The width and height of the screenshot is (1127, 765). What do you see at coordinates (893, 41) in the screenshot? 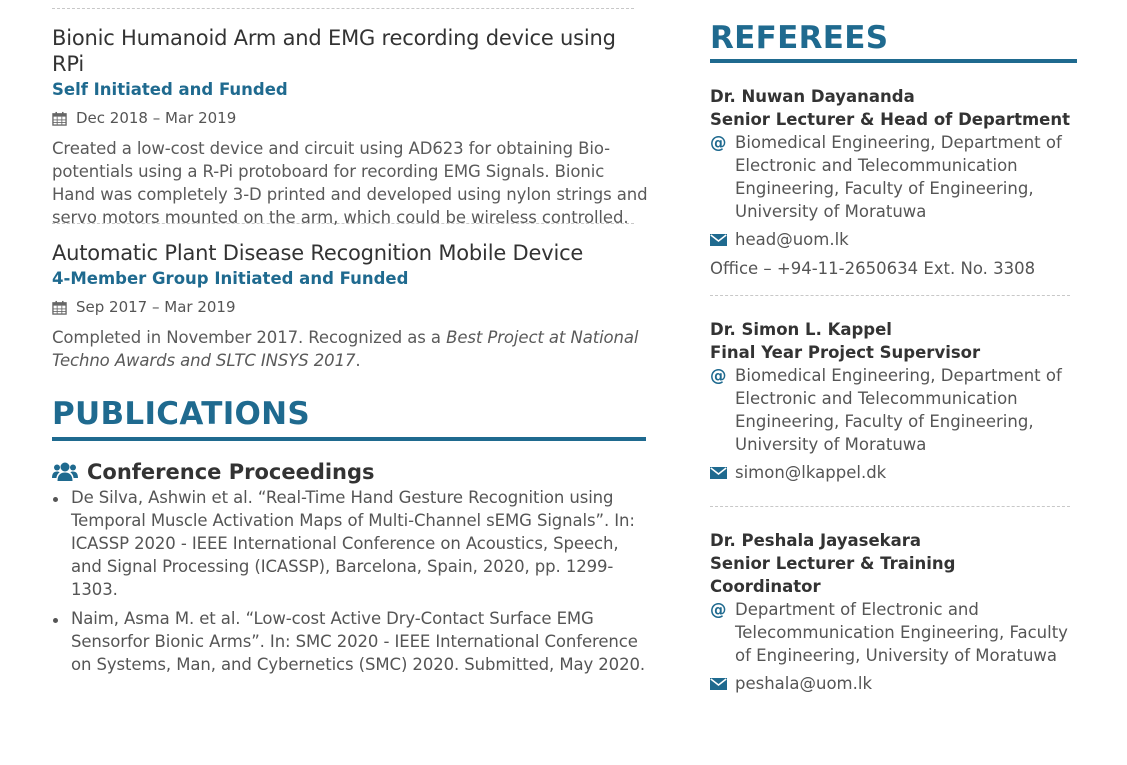
I see `referees-header: REFEREES` at bounding box center [893, 41].